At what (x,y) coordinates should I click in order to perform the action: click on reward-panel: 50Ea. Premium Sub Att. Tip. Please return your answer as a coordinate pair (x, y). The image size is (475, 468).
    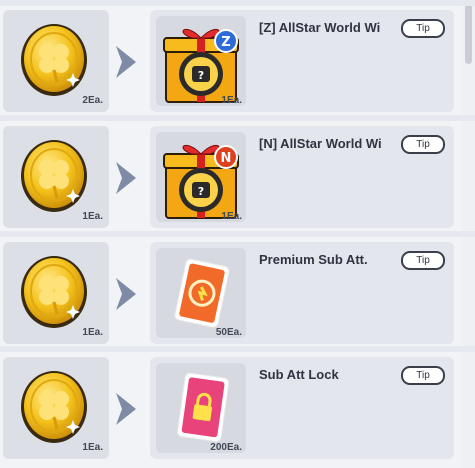
    Looking at the image, I should click on (302, 293).